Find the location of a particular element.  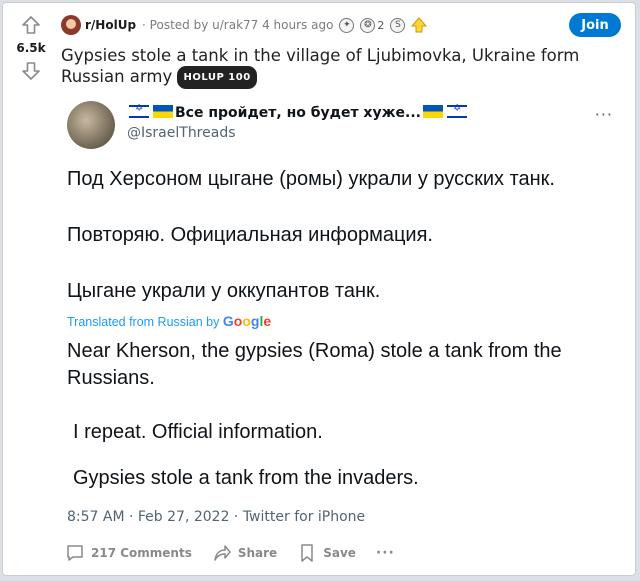

tweet-en-line: Gypsies stole a tank from the invaders. is located at coordinates (246, 478).